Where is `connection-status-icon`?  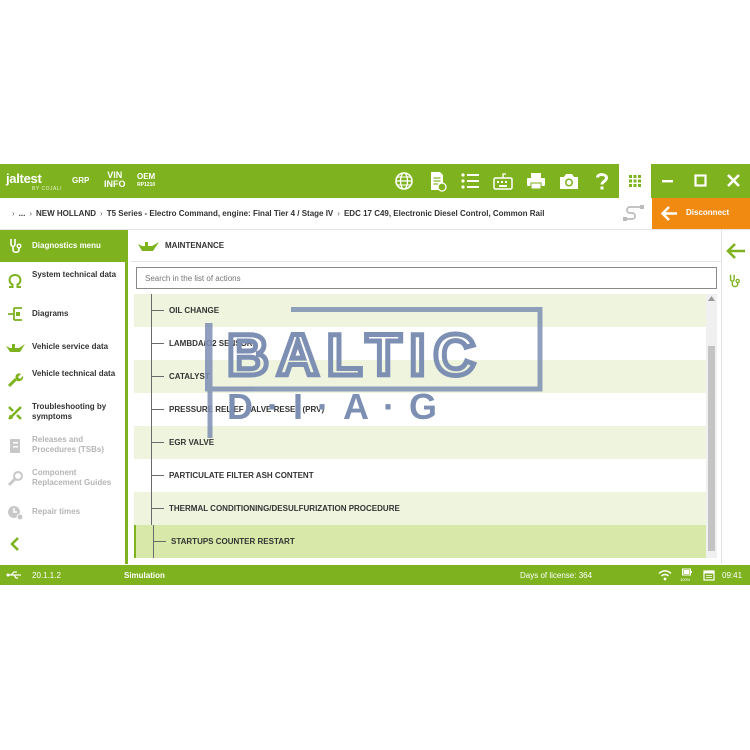
connection-status-icon is located at coordinates (633, 213).